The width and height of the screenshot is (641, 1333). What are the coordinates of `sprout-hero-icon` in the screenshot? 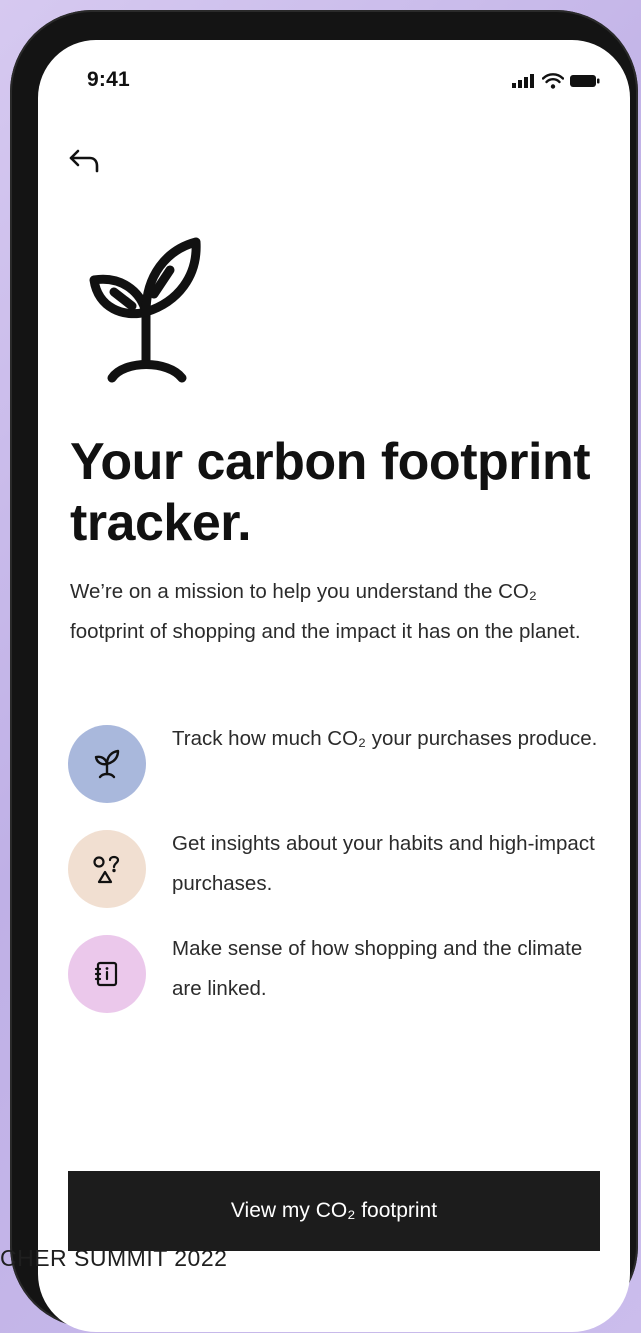 It's located at (145, 310).